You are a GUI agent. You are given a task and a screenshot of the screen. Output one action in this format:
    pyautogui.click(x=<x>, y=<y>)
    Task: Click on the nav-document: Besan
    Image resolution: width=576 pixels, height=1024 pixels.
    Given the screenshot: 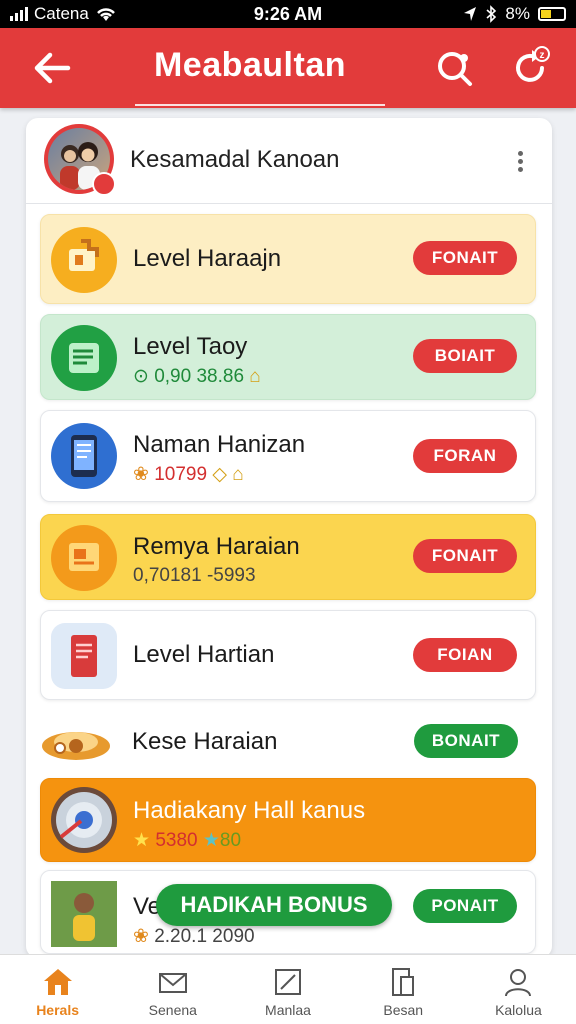 What is the action you would take?
    pyautogui.click(x=403, y=989)
    